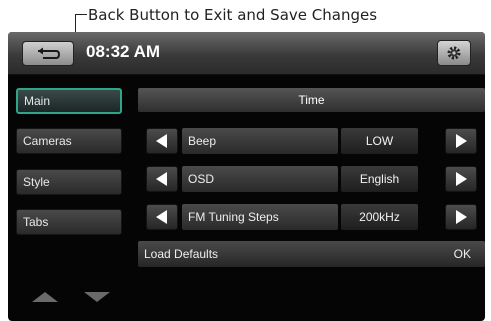 This screenshot has height=321, width=491. What do you see at coordinates (69, 141) in the screenshot?
I see `sidebar-item-cameras: Cameras` at bounding box center [69, 141].